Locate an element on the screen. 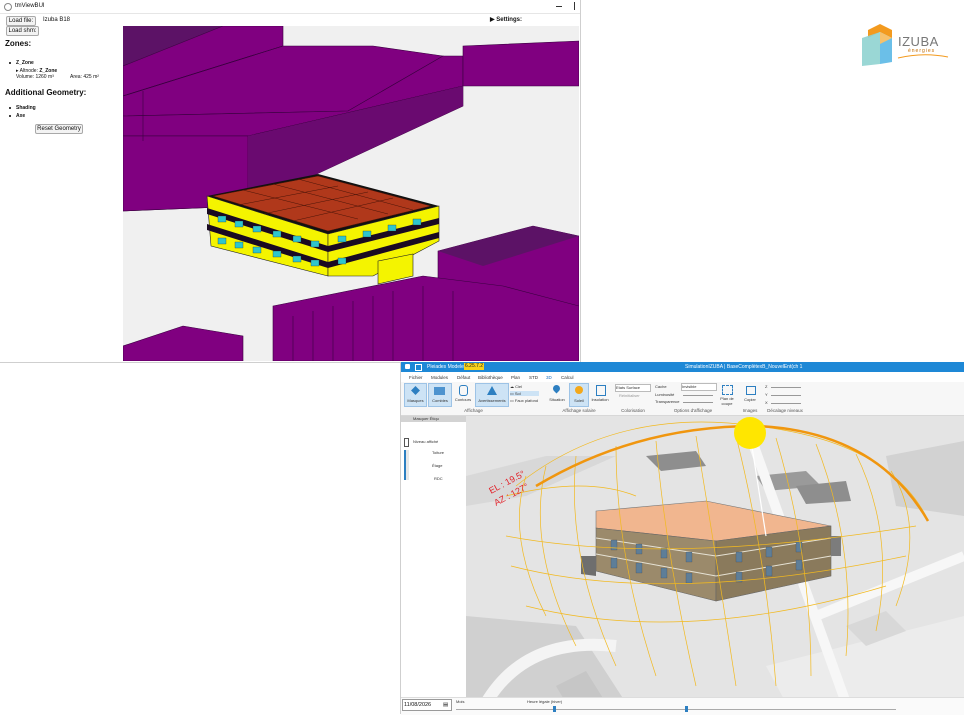  reinitialiser-button: Réinitialiser is located at coordinates (629, 395).